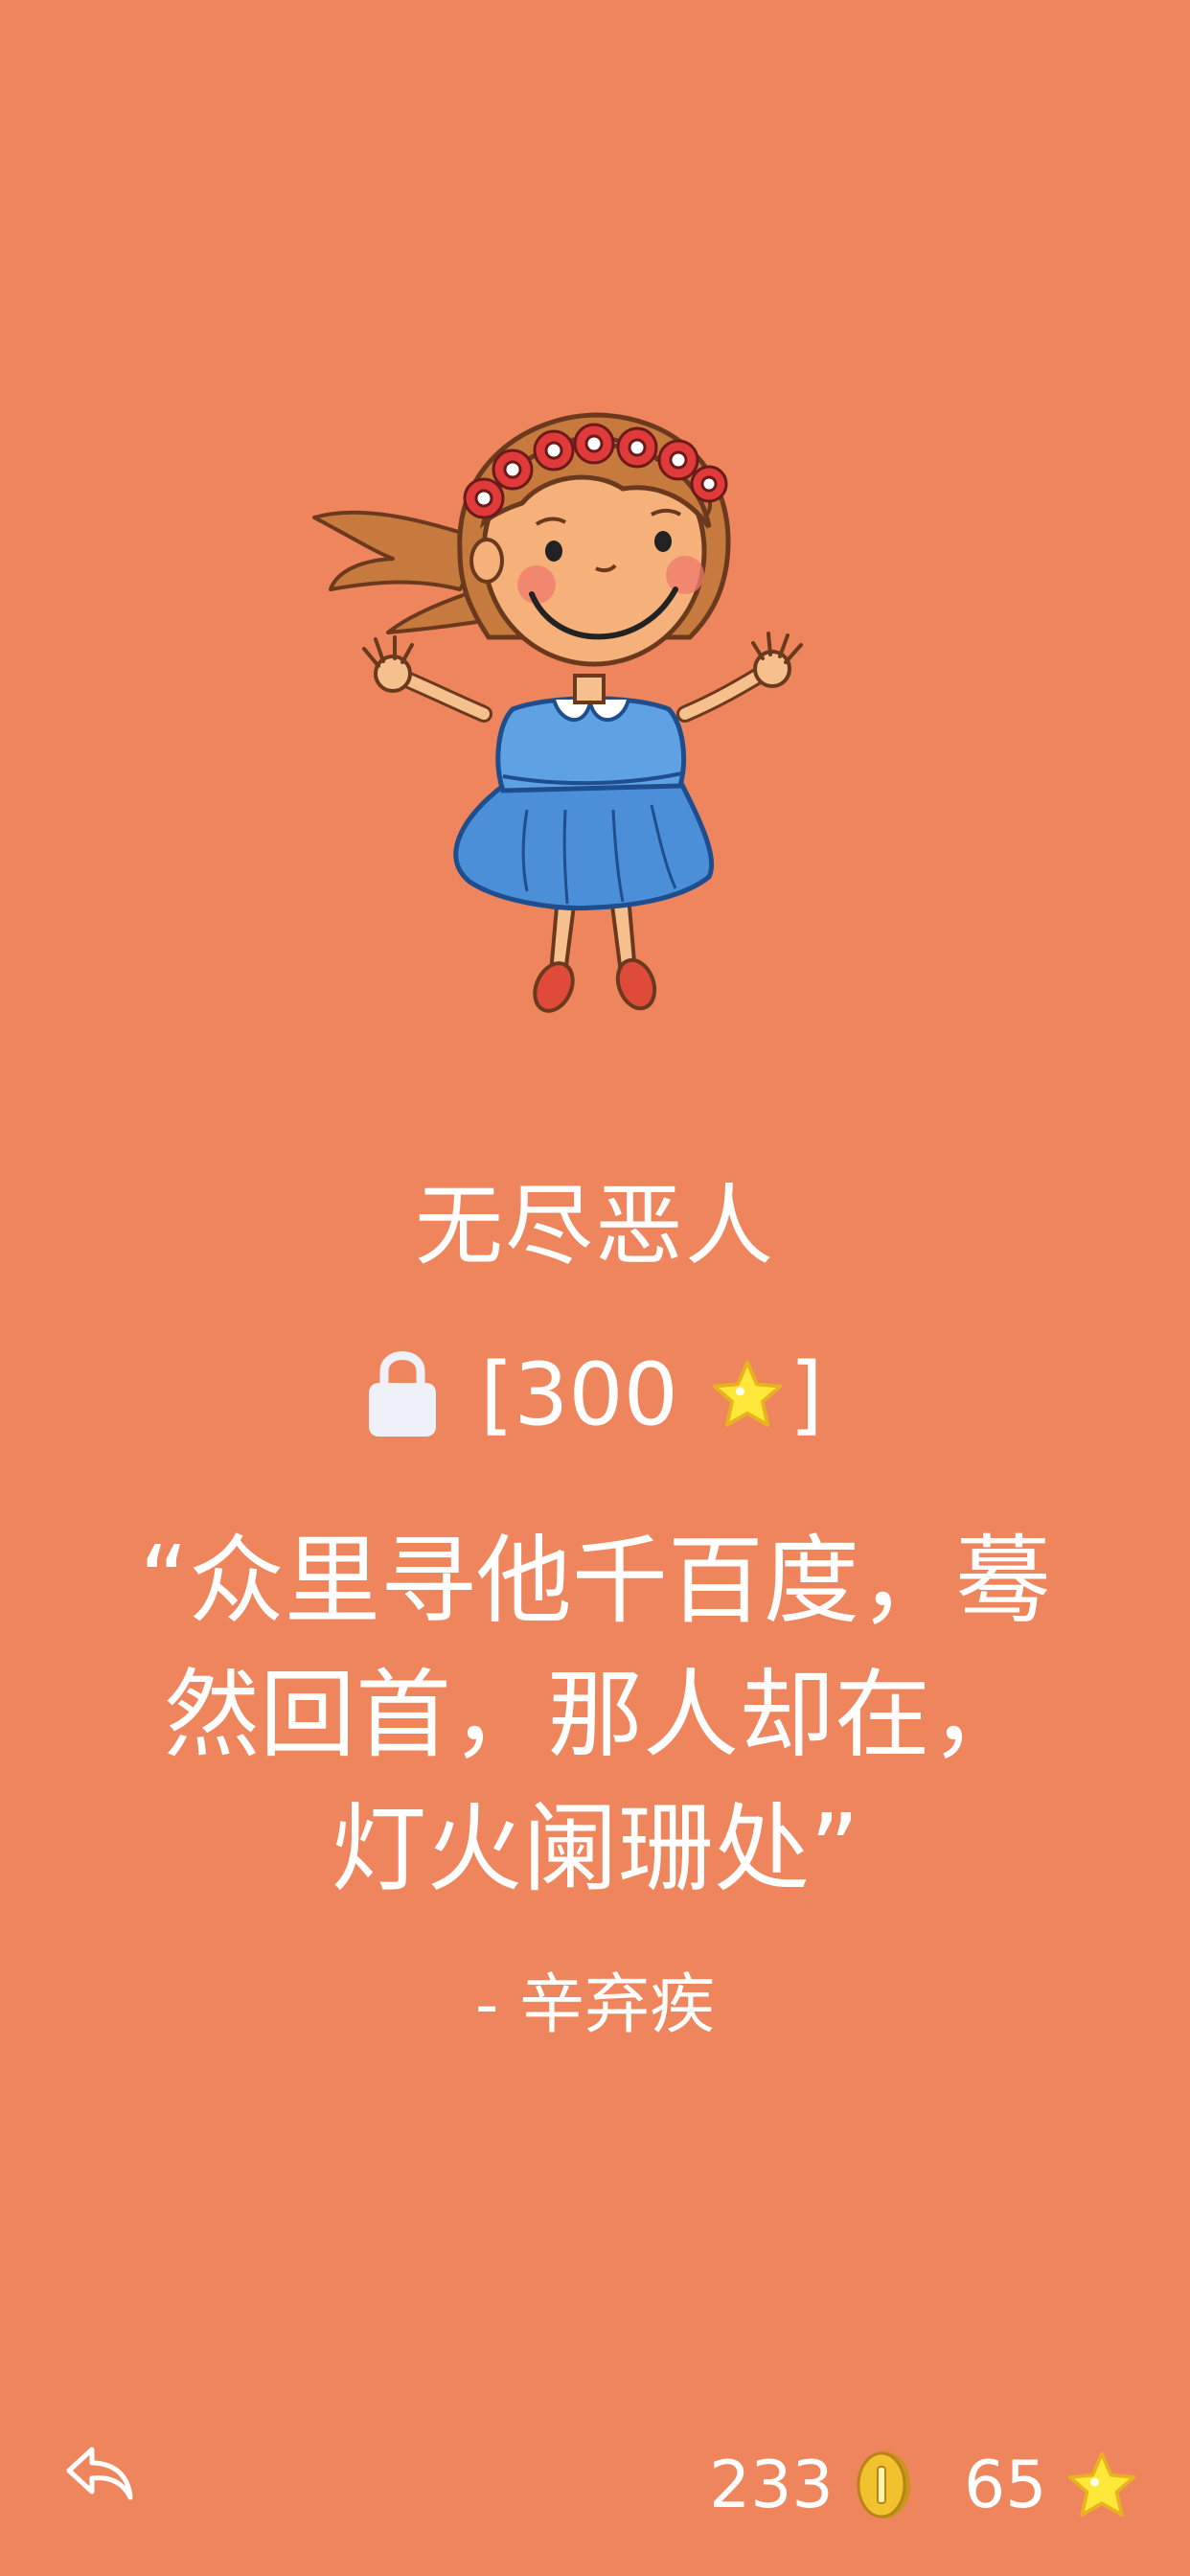 This screenshot has height=2576, width=1190. I want to click on price-amount: 300, so click(596, 1394).